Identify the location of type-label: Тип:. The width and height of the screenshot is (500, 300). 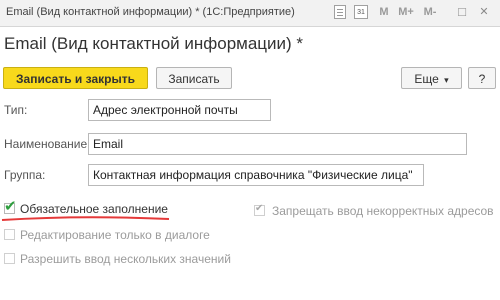
(16, 110).